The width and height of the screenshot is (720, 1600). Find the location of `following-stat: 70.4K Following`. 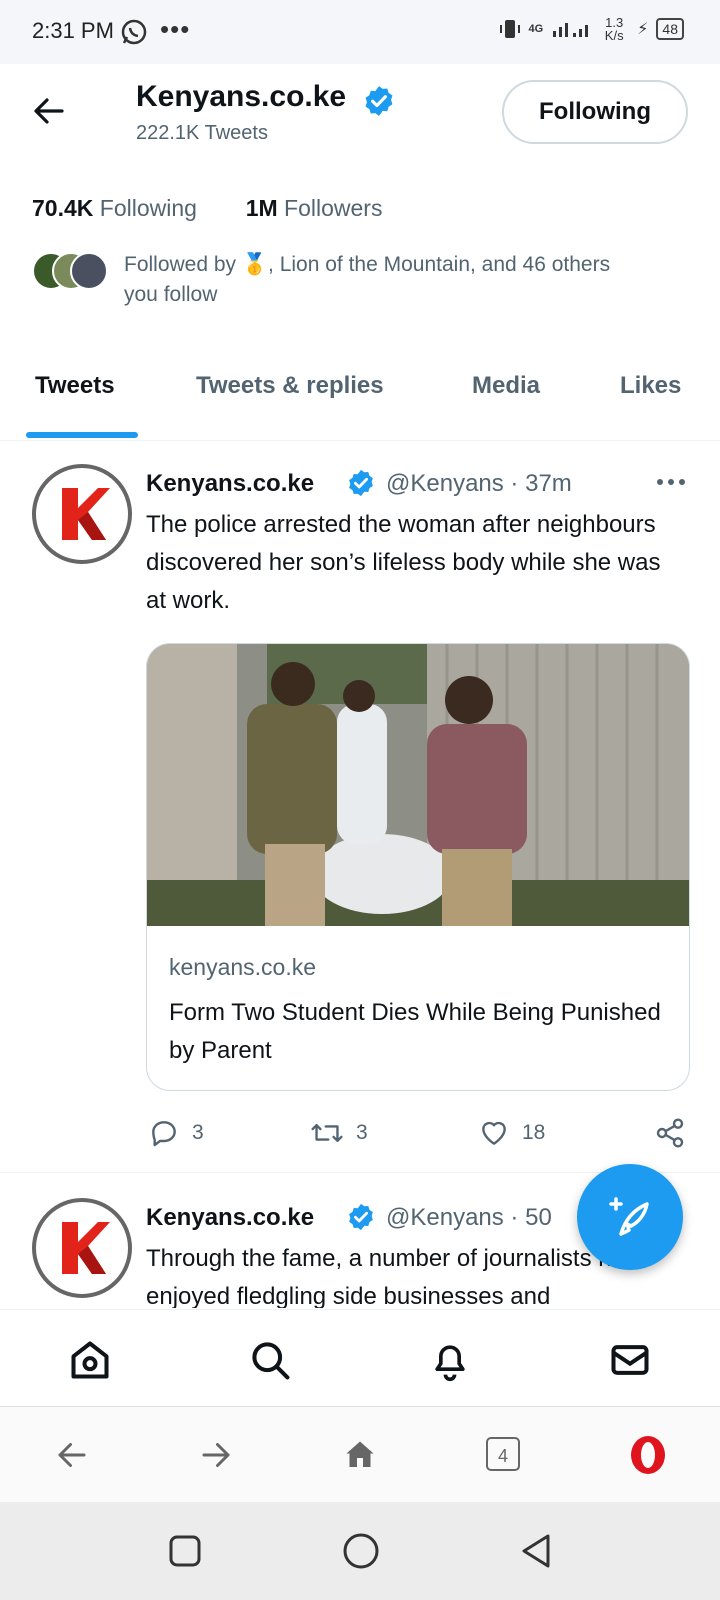

following-stat: 70.4K Following is located at coordinates (114, 208).